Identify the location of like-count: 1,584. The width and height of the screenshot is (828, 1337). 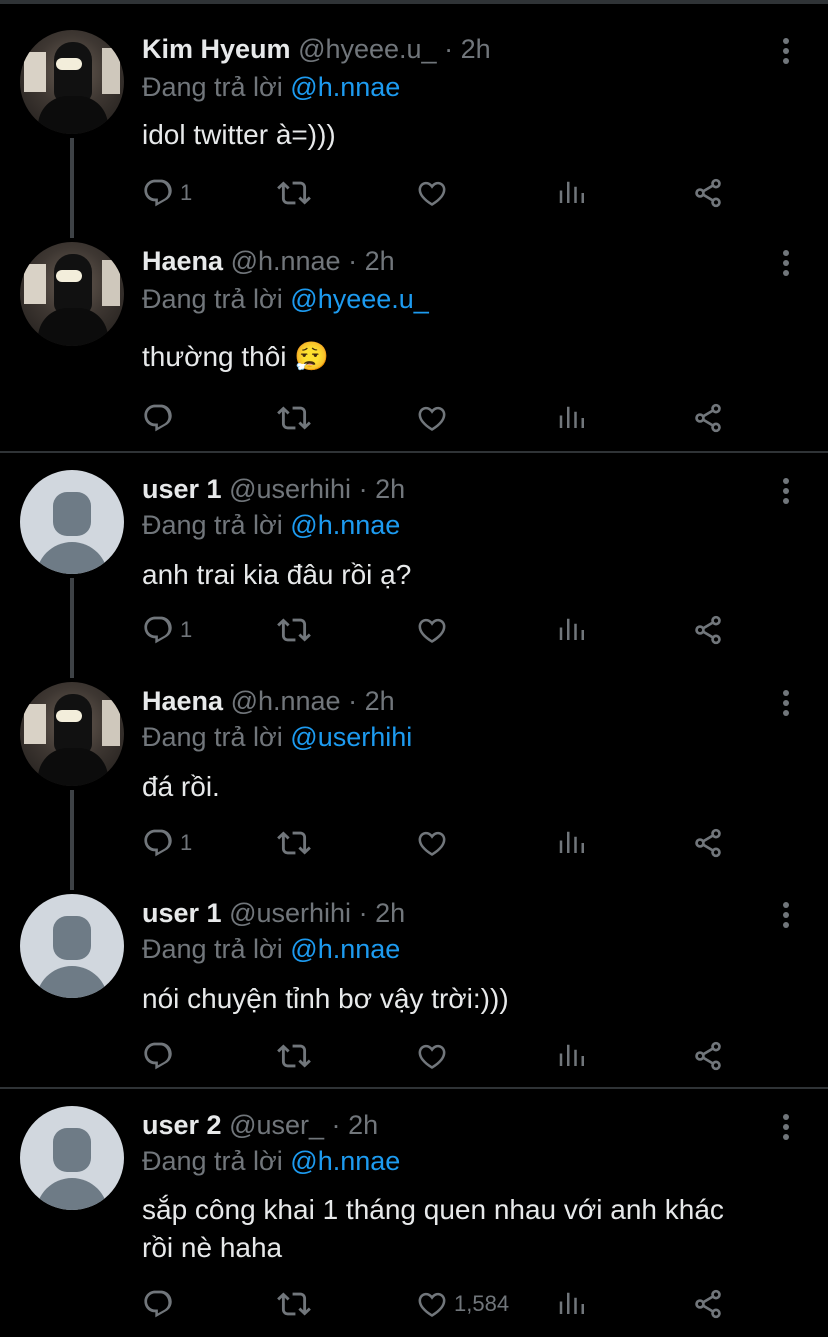
(482, 1303).